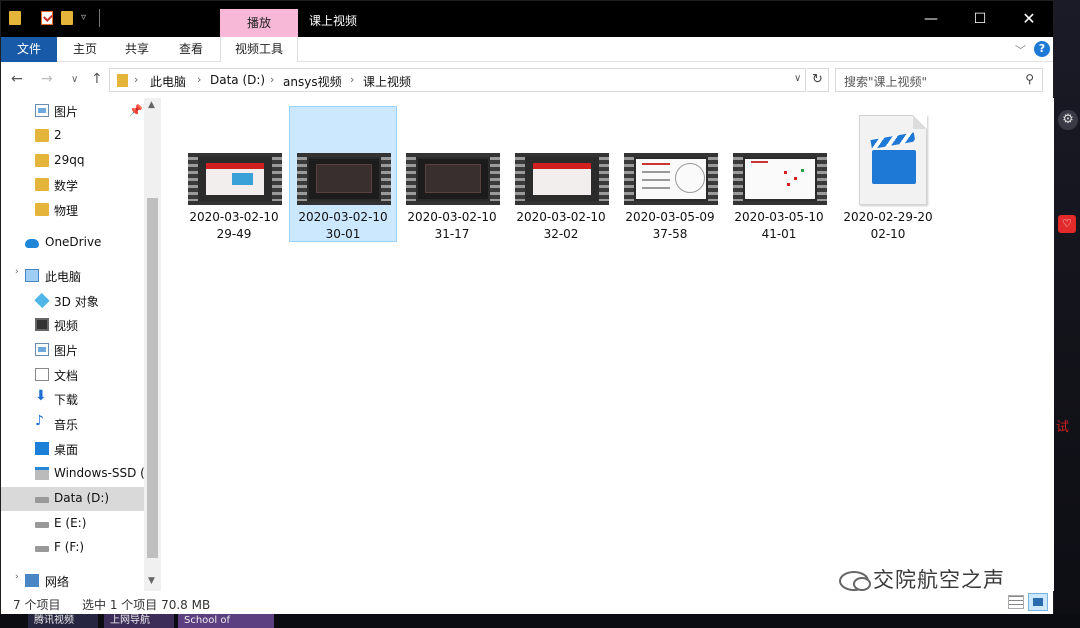 Image resolution: width=1080 pixels, height=628 pixels. I want to click on computer-icon, so click(32, 275).